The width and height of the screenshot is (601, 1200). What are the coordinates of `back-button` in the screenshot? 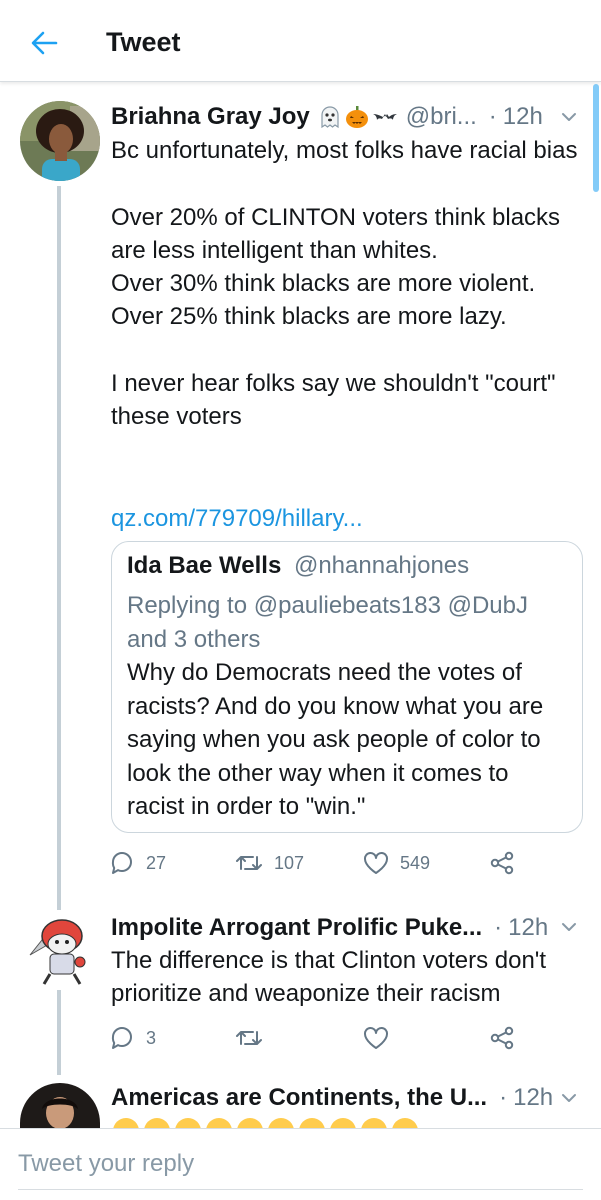 It's located at (44, 43).